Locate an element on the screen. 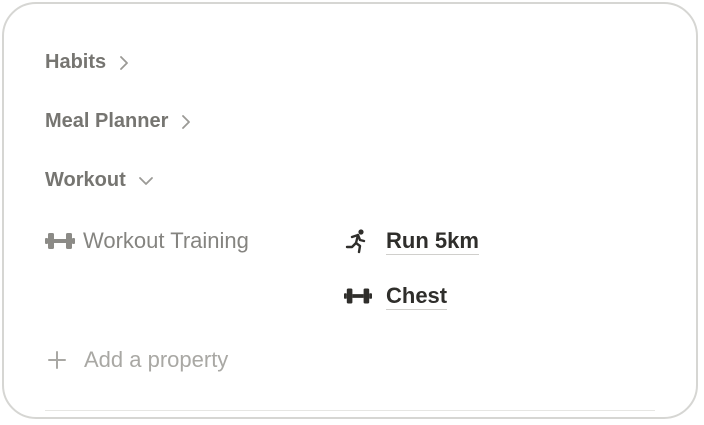 The width and height of the screenshot is (704, 425). section-workout: Workout is located at coordinates (99, 180).